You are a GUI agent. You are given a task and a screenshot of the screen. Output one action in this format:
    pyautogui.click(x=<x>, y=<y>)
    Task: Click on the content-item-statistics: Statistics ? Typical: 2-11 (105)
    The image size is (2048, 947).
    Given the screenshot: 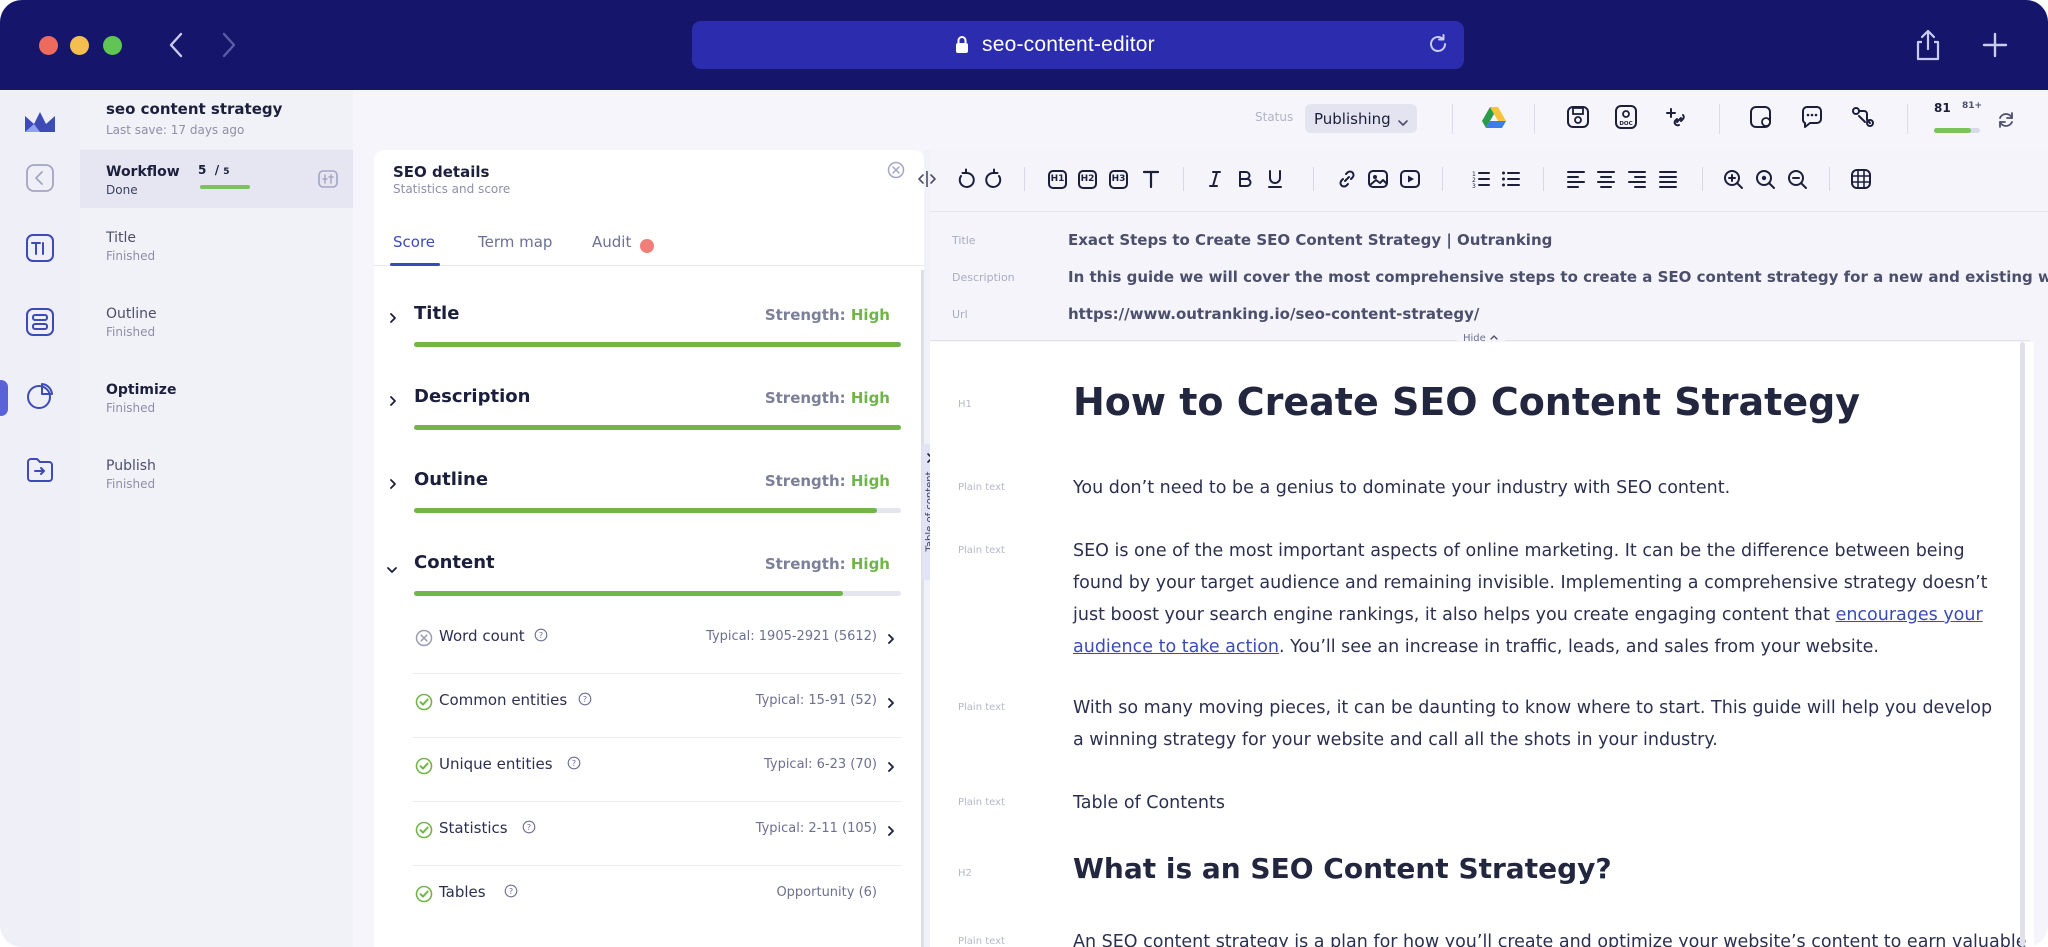 What is the action you would take?
    pyautogui.click(x=657, y=834)
    